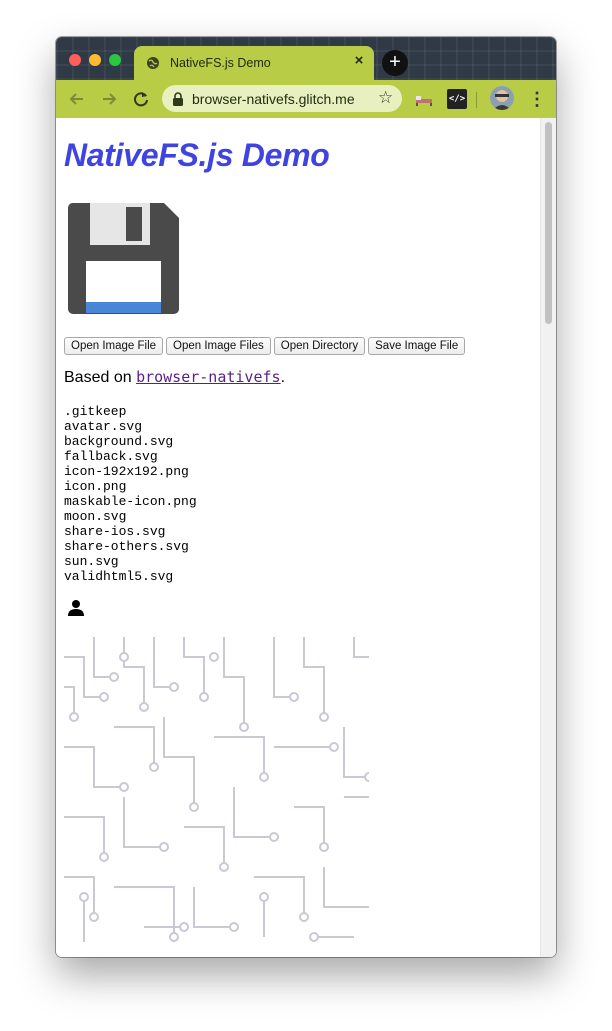 Image resolution: width=612 pixels, height=1031 pixels. I want to click on based-on-suffix: ., so click(283, 377).